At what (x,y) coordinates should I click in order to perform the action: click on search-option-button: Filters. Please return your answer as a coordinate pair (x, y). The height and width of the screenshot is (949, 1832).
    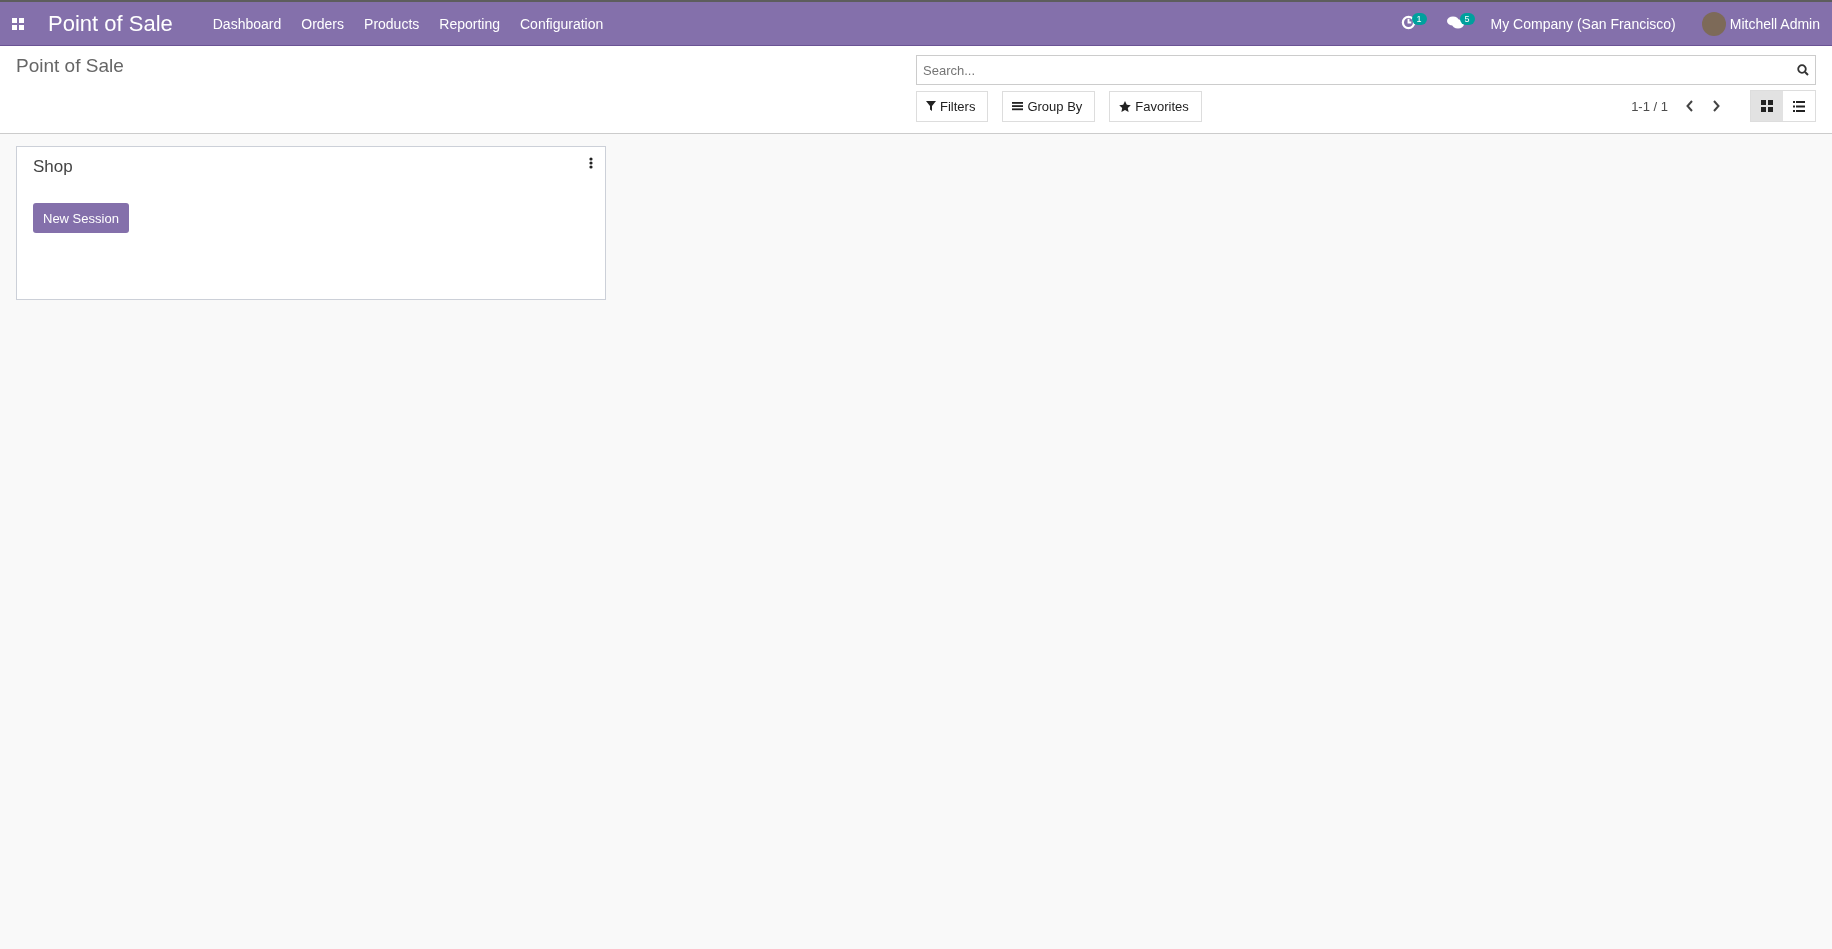
    Looking at the image, I should click on (952, 106).